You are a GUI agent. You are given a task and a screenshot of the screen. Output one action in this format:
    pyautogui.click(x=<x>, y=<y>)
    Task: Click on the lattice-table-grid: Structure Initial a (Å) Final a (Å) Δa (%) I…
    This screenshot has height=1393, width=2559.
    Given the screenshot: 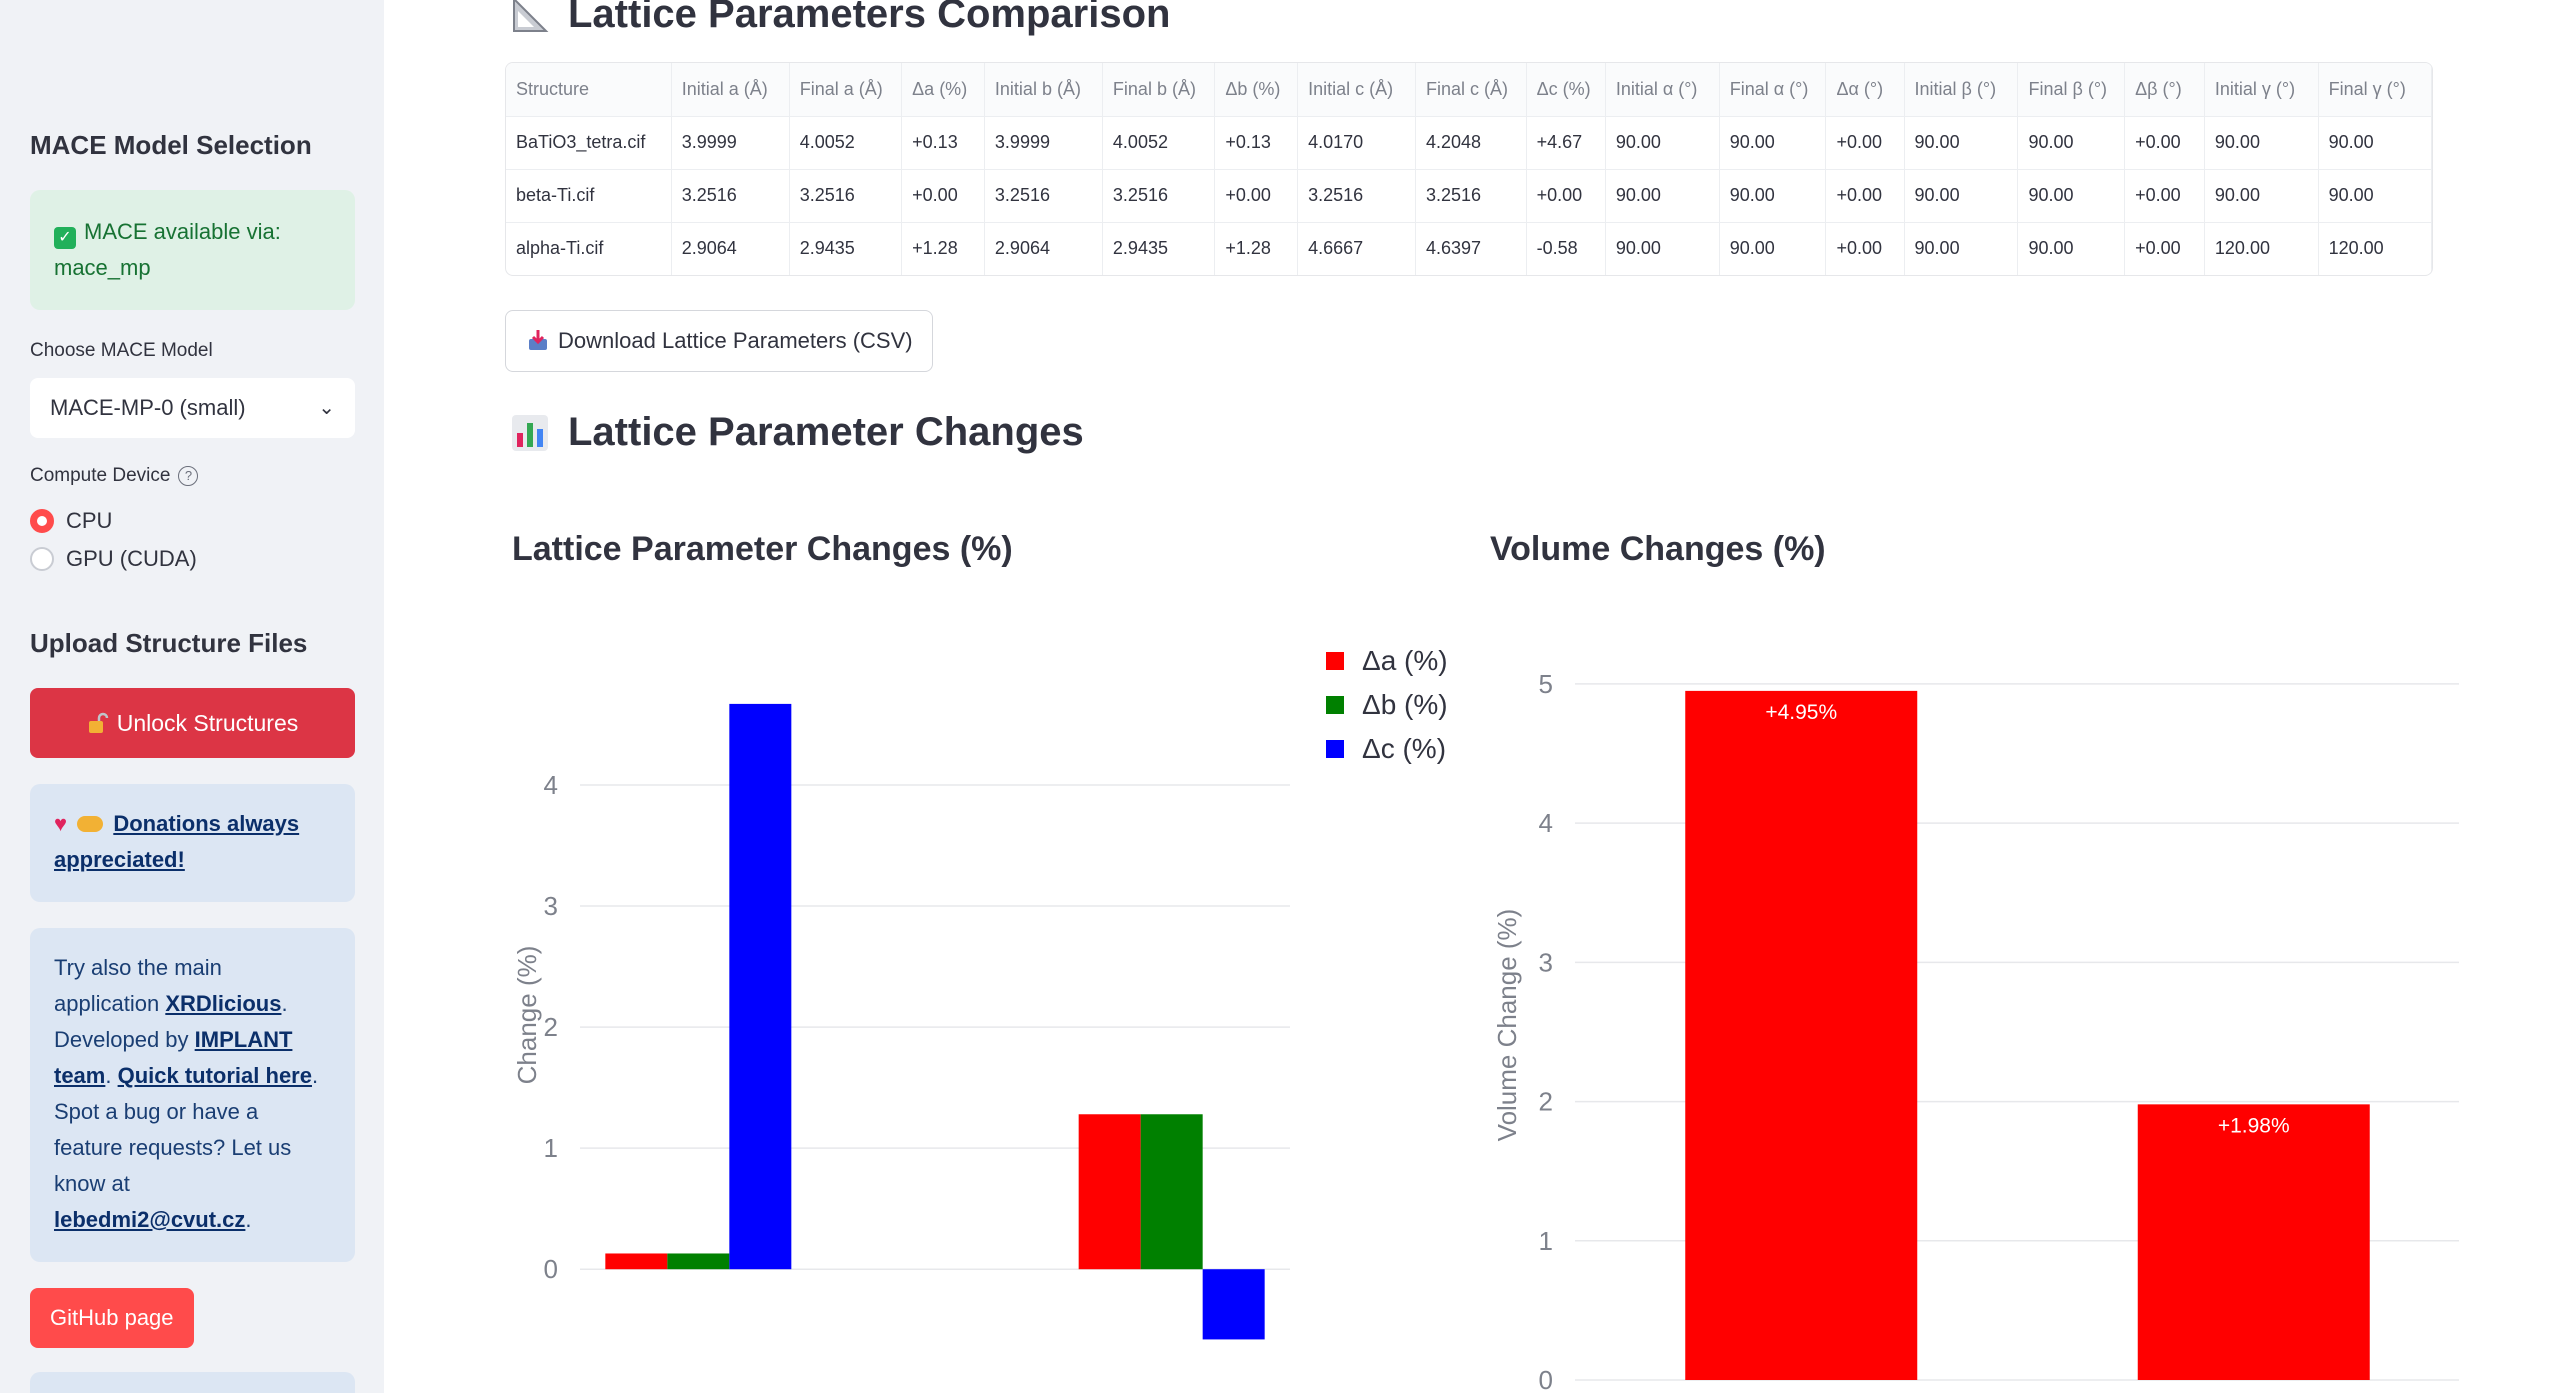 What is the action you would take?
    pyautogui.click(x=1469, y=169)
    